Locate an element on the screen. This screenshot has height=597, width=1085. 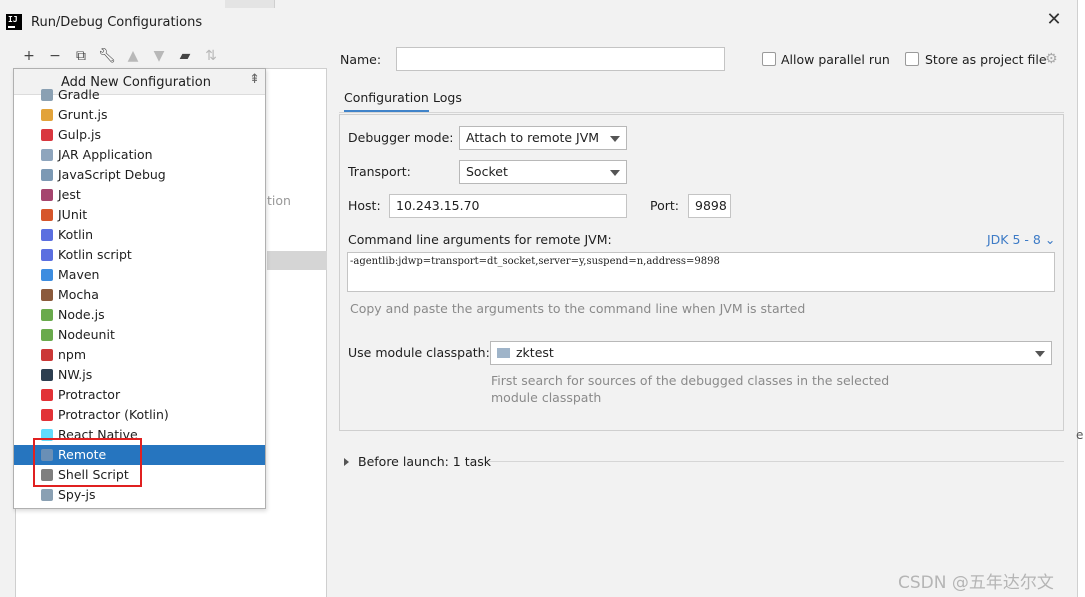
config-type-label: JUnit is located at coordinates (73, 214).